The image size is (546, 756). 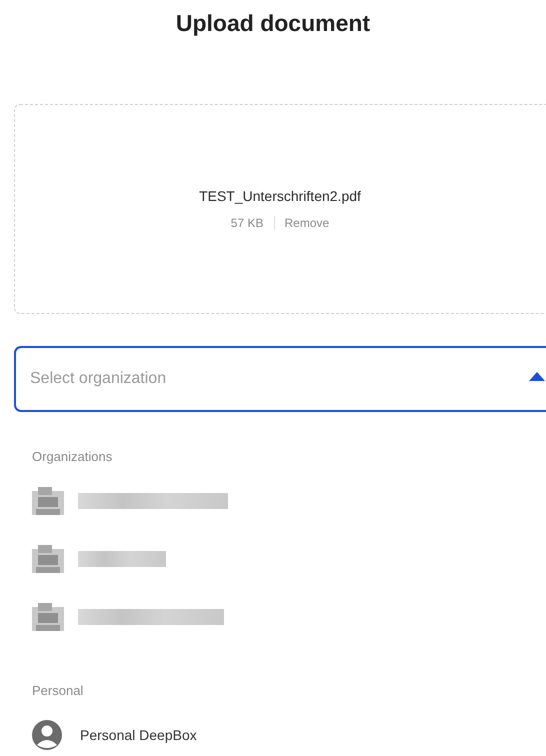 What do you see at coordinates (47, 735) in the screenshot?
I see `user-icon` at bounding box center [47, 735].